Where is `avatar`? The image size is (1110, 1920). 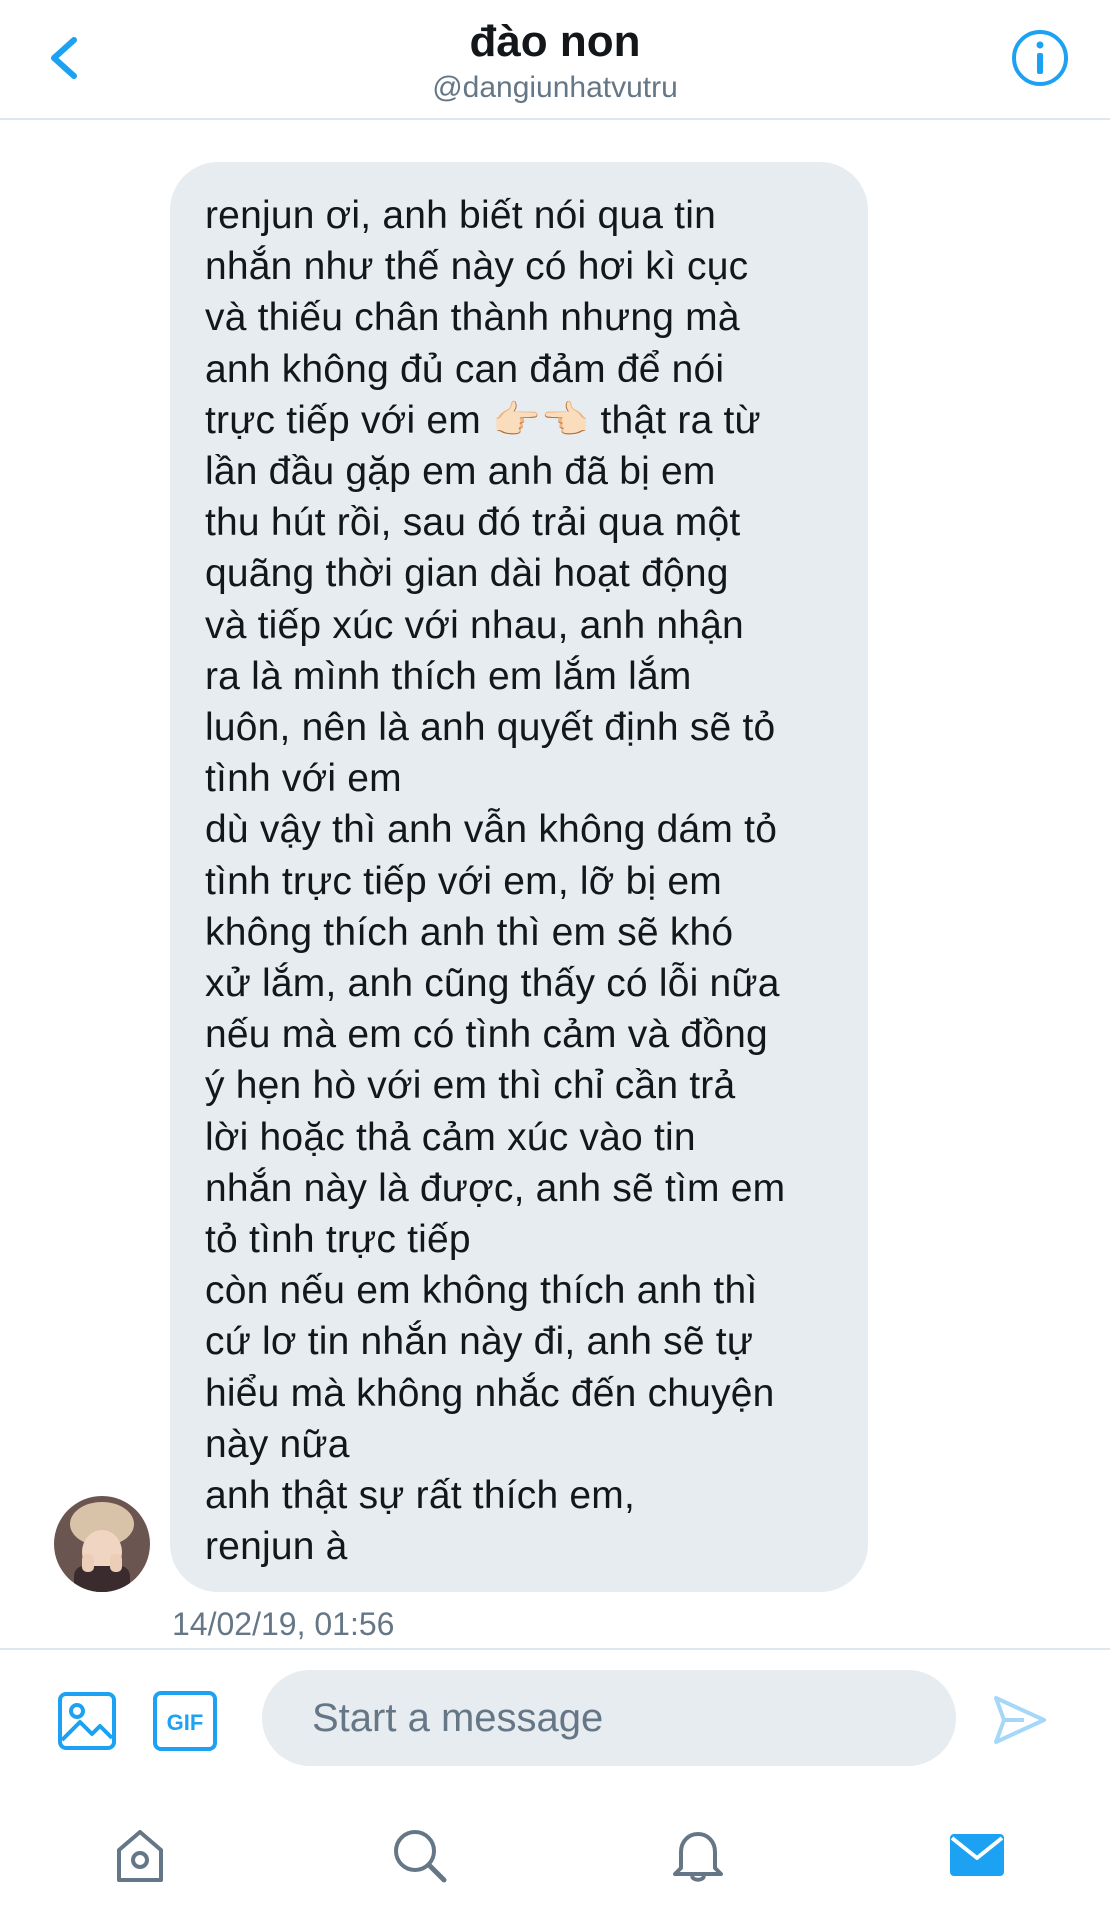
avatar is located at coordinates (102, 1544).